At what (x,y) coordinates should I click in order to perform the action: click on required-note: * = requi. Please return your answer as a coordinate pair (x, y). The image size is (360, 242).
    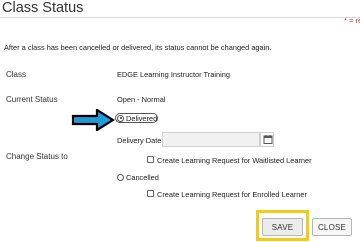
    Looking at the image, I should click on (352, 20).